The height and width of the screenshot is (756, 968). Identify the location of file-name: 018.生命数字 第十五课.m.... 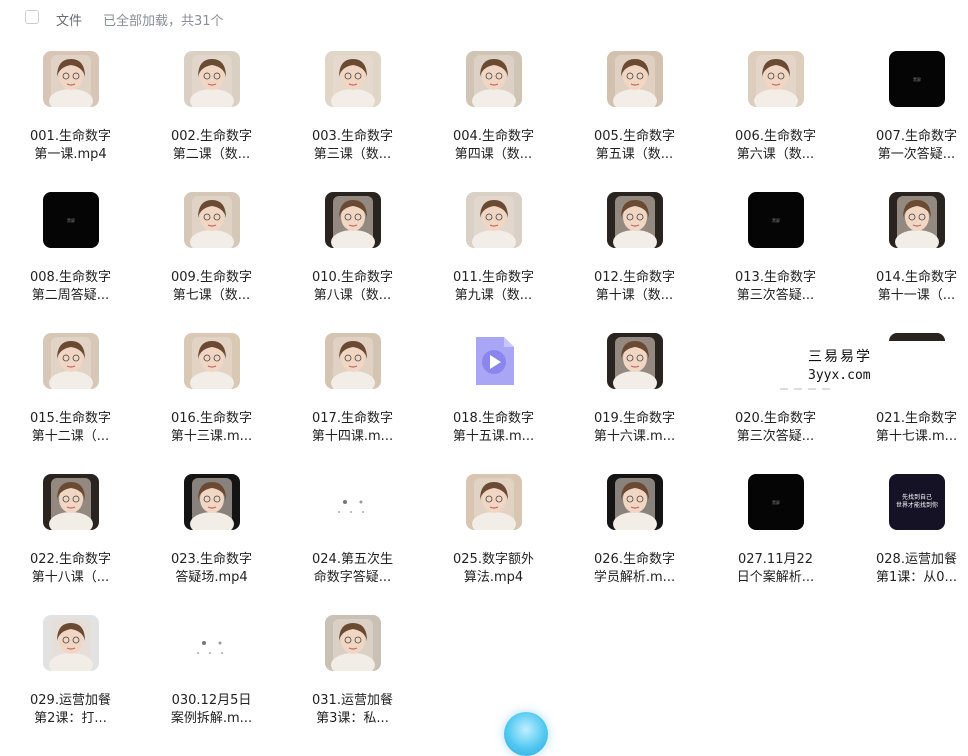
(493, 428).